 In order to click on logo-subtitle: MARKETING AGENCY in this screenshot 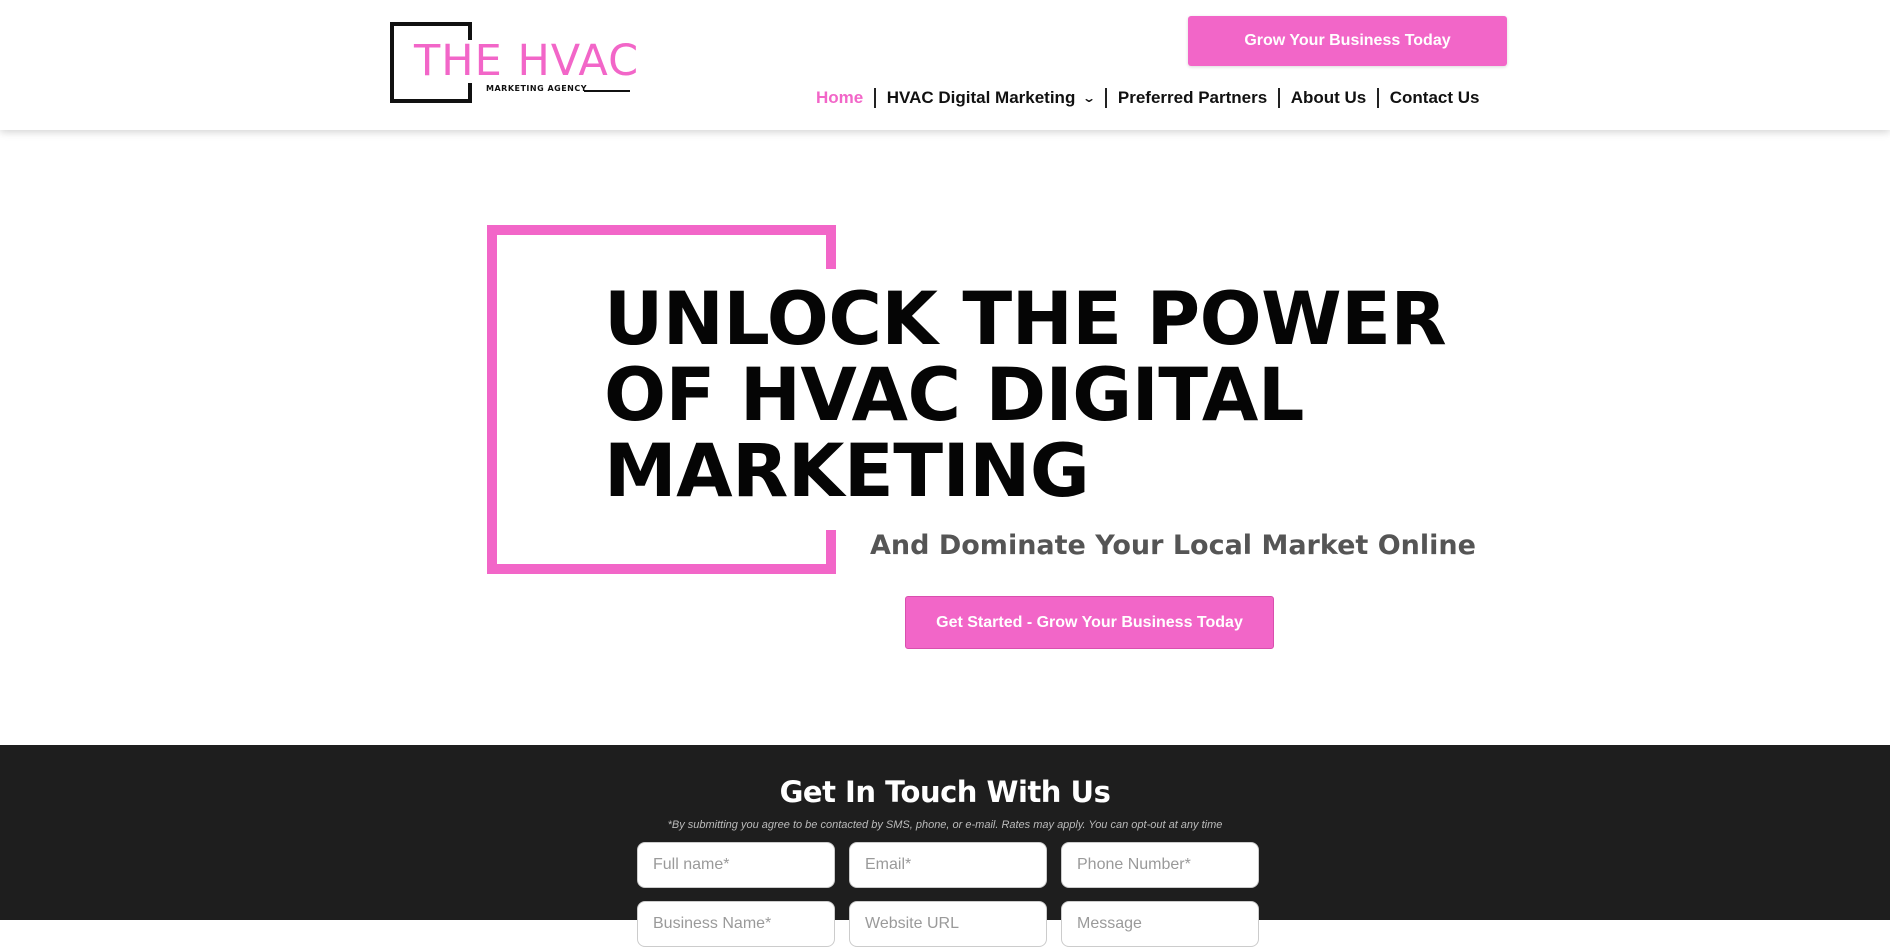, I will do `click(539, 88)`.